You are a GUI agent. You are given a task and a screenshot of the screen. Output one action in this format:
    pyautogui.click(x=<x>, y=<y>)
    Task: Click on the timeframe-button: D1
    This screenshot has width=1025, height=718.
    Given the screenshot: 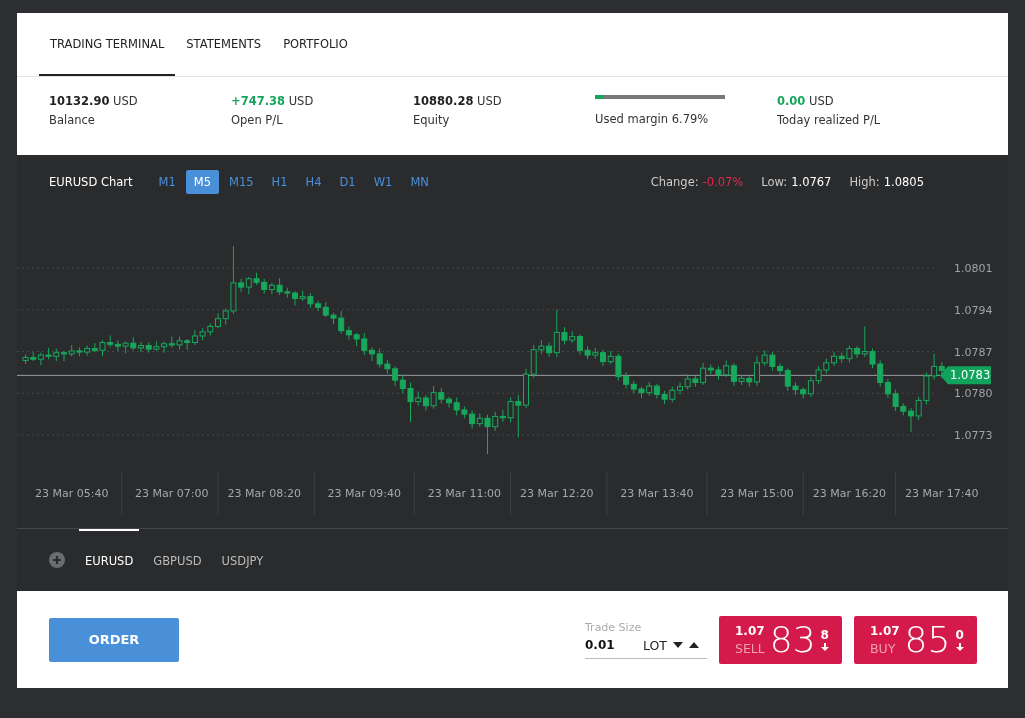 What is the action you would take?
    pyautogui.click(x=347, y=181)
    